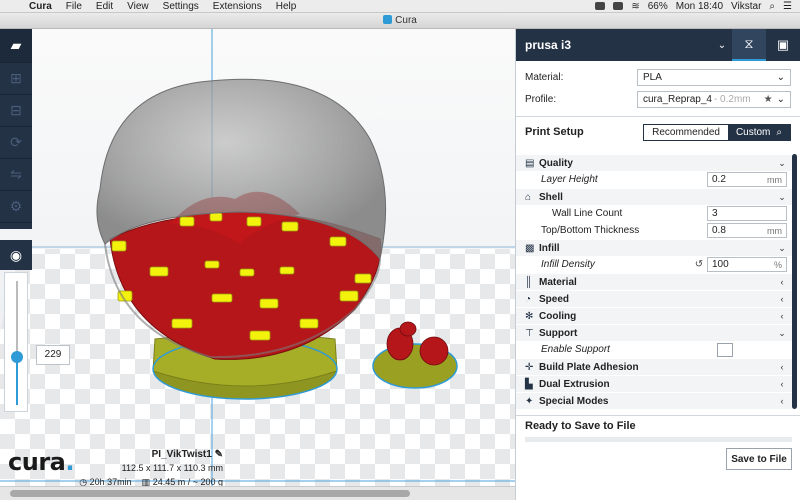  Describe the element at coordinates (725, 349) in the screenshot. I see `enable-support-checkbox` at that location.